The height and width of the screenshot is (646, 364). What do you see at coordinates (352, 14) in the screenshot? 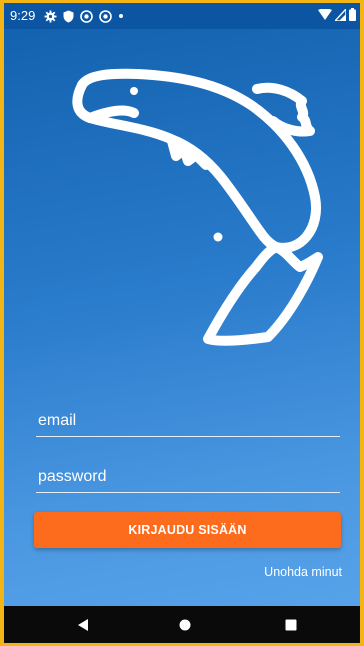
I see `battery-icon` at bounding box center [352, 14].